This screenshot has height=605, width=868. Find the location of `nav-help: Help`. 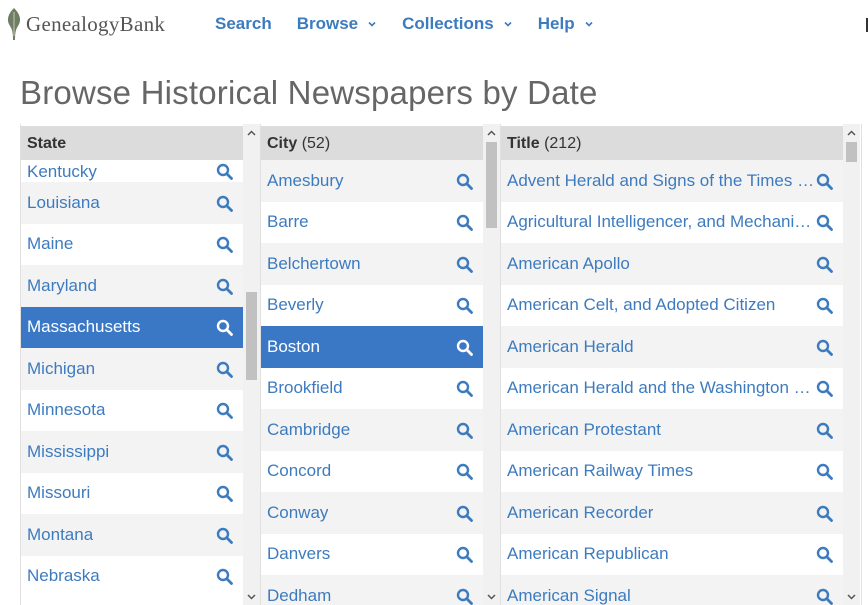

nav-help: Help is located at coordinates (566, 24).